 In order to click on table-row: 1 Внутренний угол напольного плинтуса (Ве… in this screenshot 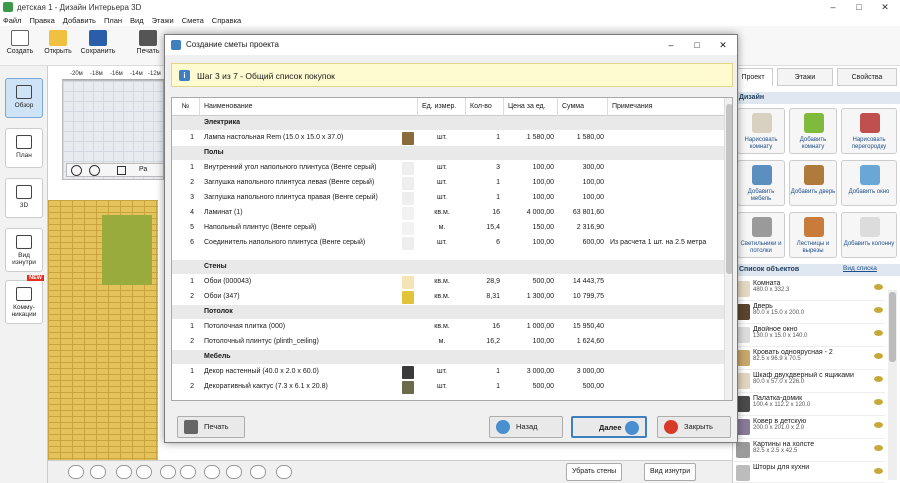, I will do `click(448, 168)`.